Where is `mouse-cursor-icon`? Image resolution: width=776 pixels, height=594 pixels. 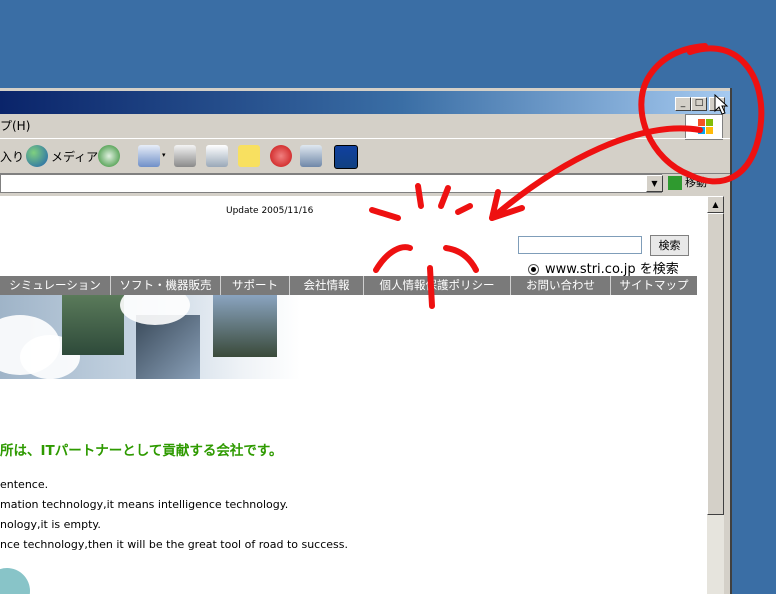
mouse-cursor-icon is located at coordinates (721, 104).